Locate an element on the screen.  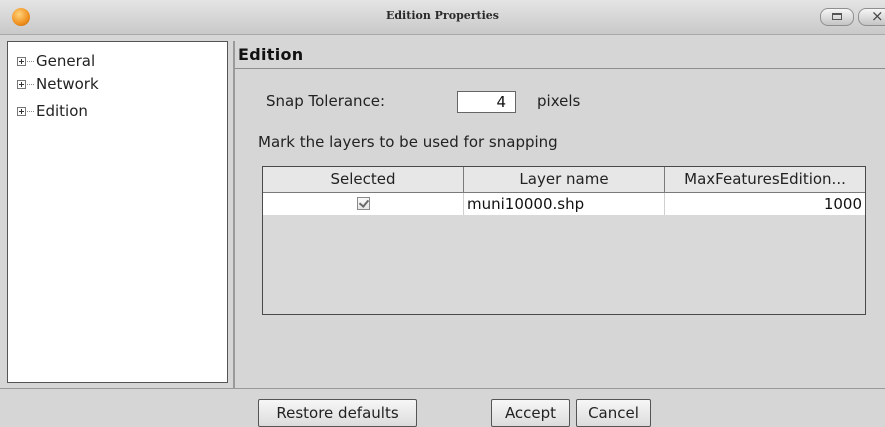
minimize-icon is located at coordinates (837, 17).